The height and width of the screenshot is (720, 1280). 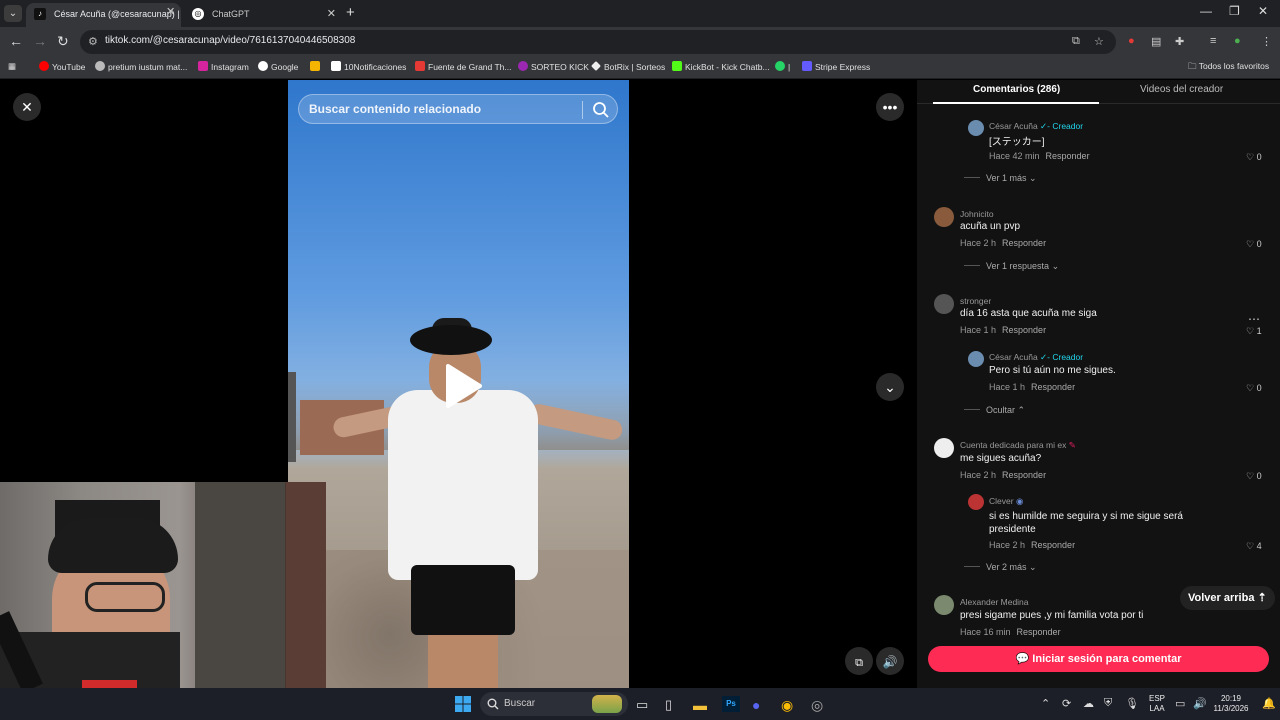 I want to click on tab-comments: Comentarios (286), so click(x=1016, y=89).